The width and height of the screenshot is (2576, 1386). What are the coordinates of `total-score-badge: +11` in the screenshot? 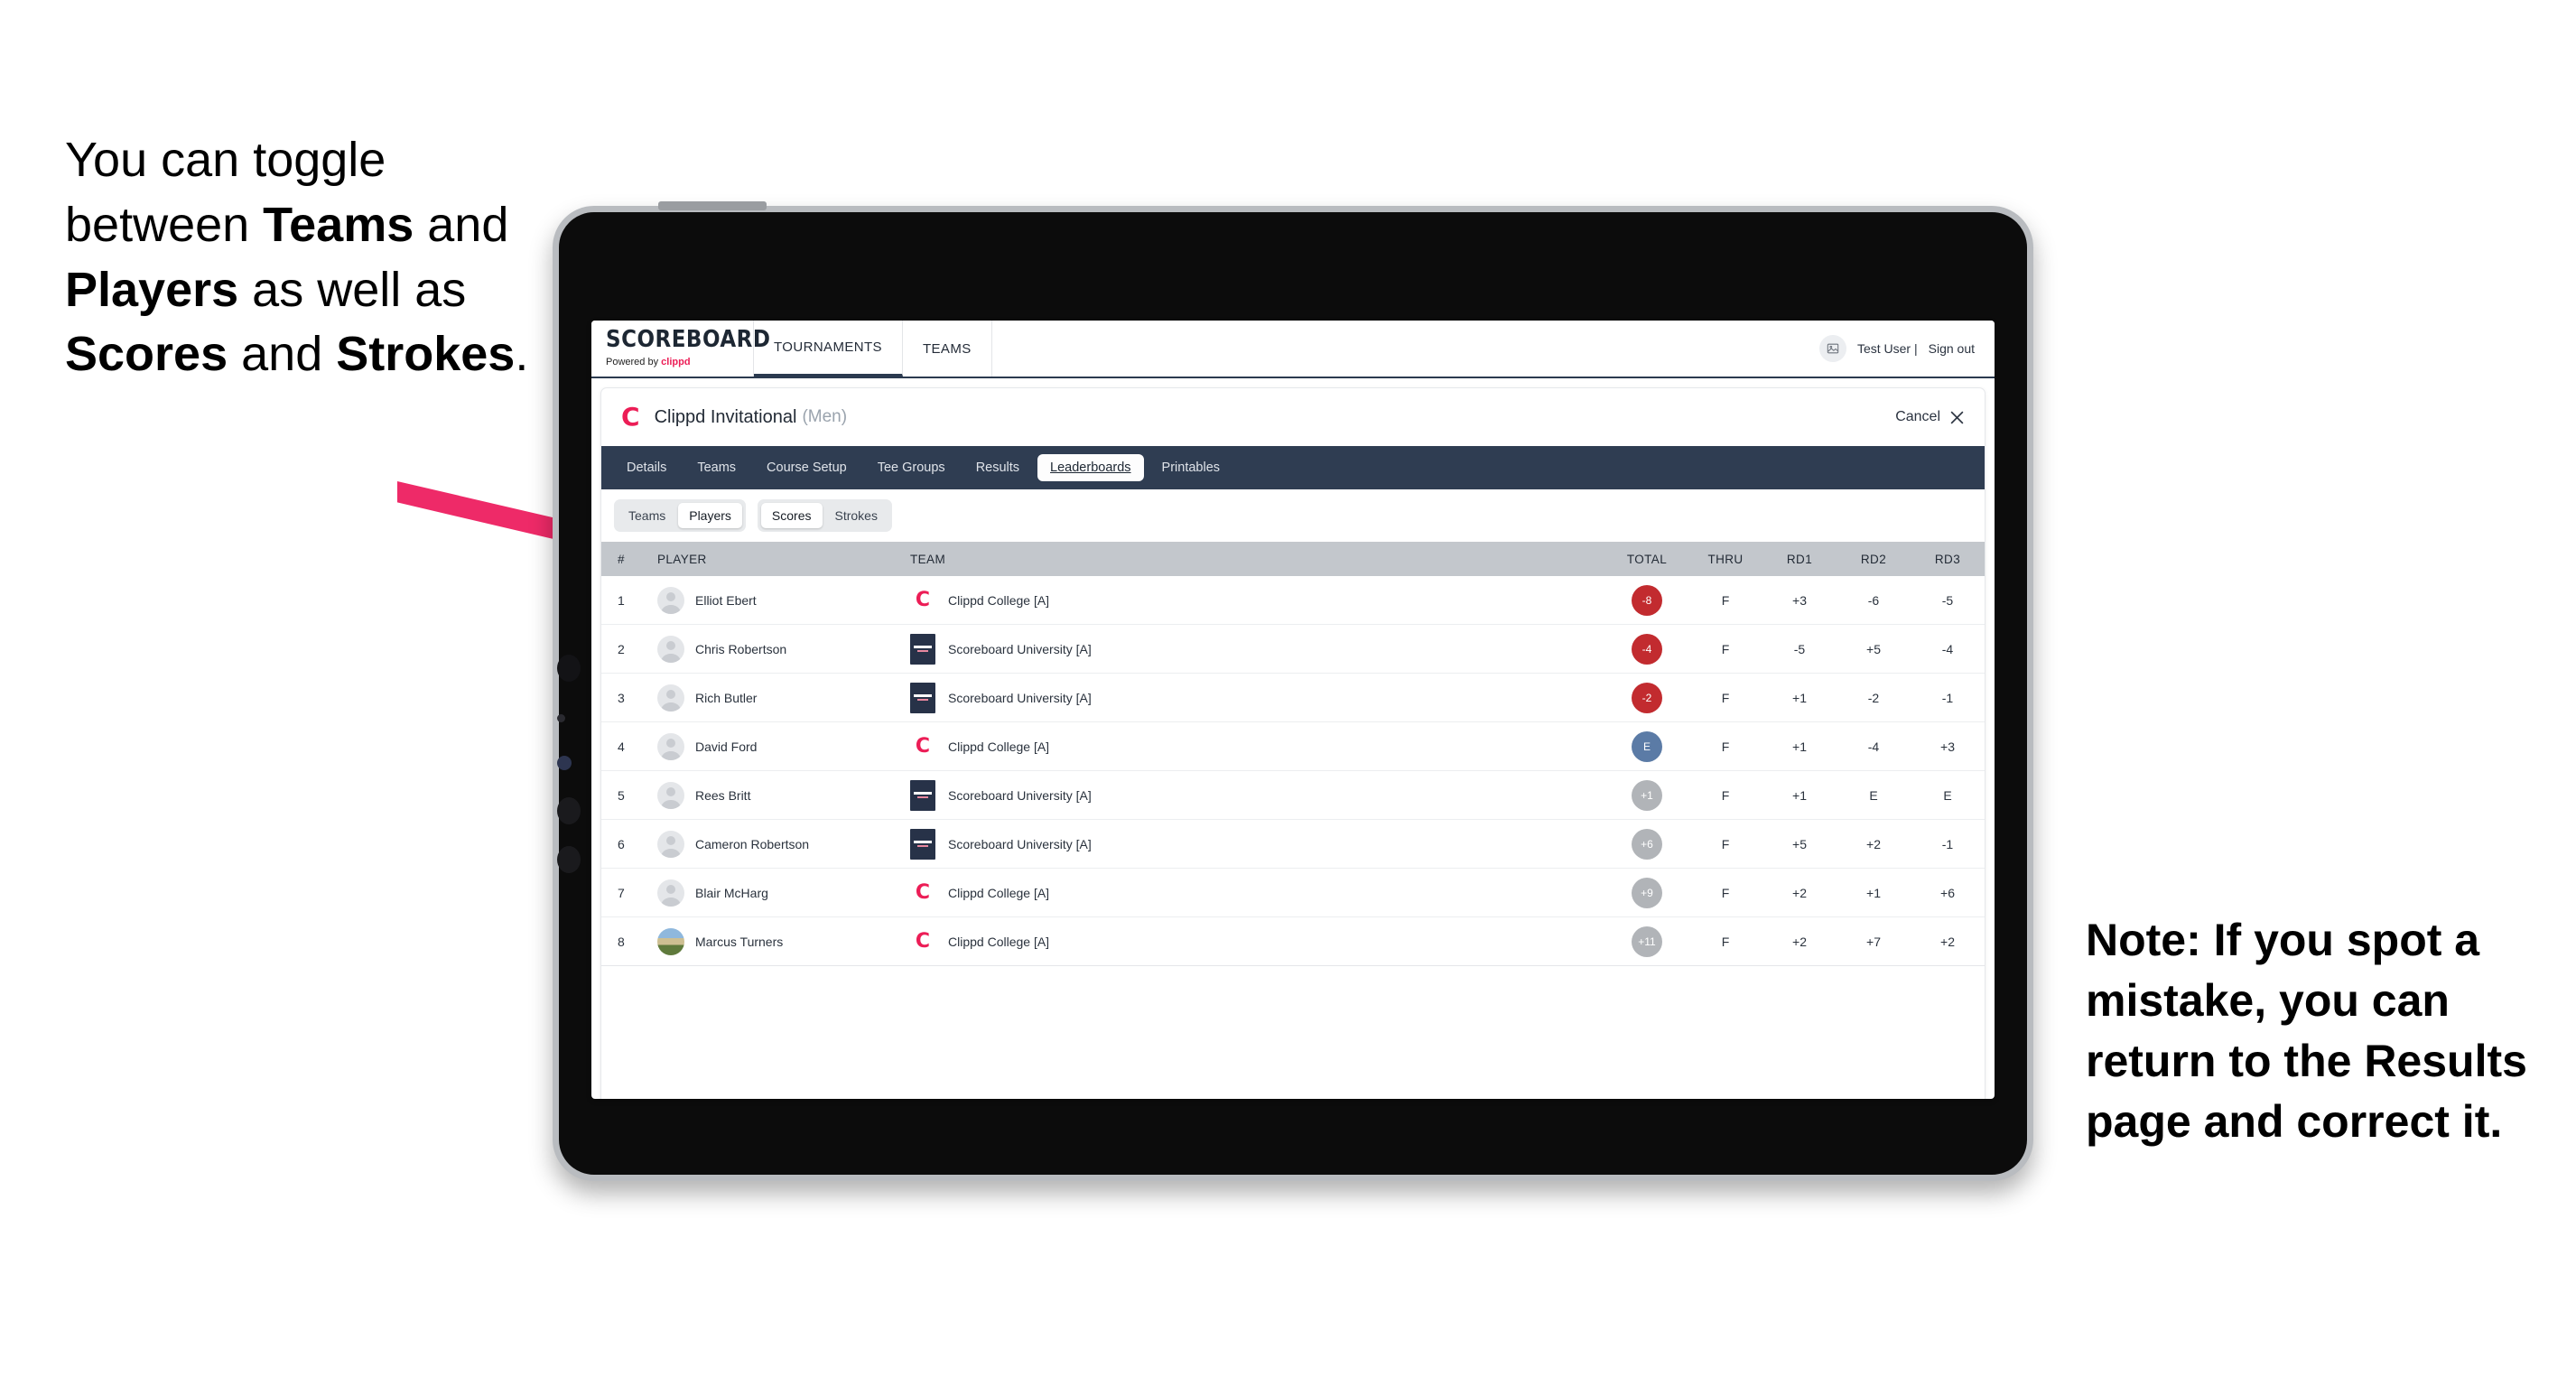 It's located at (1647, 941).